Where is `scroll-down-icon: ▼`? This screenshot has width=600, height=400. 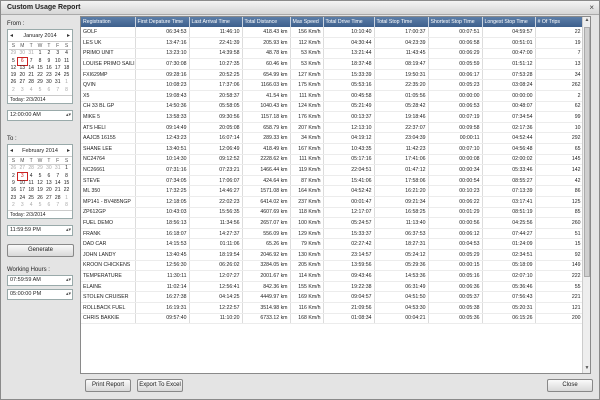 scroll-down-icon: ▼ is located at coordinates (586, 369).